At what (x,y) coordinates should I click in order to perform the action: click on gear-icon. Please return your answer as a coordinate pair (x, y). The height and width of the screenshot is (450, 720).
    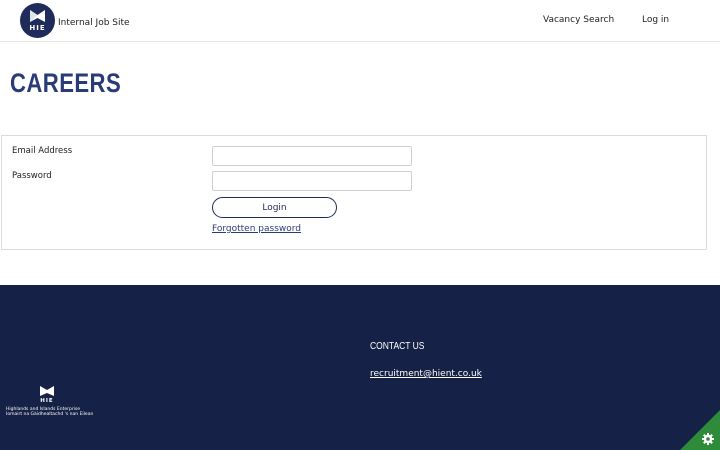
    Looking at the image, I should click on (700, 430).